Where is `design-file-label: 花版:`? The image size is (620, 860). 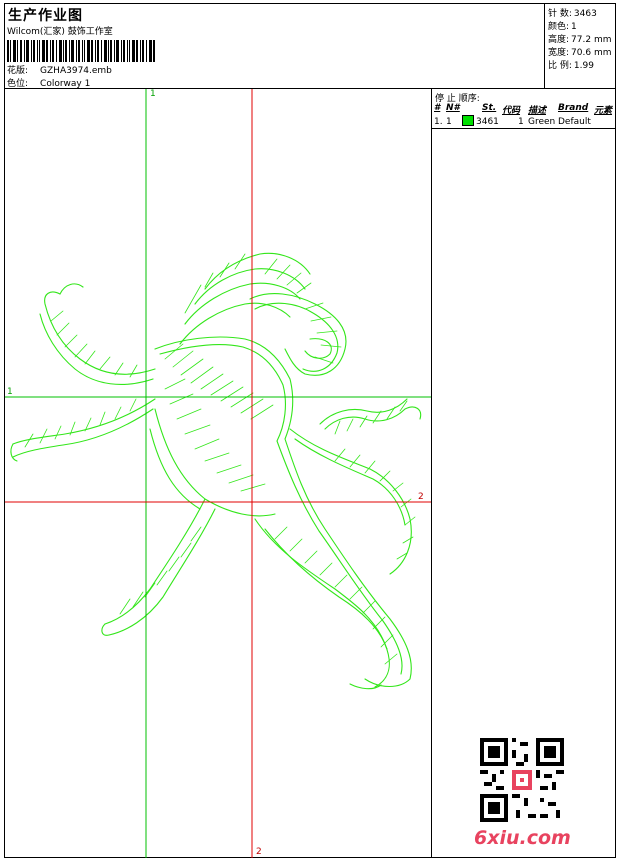
design-file-label: 花版: is located at coordinates (18, 71).